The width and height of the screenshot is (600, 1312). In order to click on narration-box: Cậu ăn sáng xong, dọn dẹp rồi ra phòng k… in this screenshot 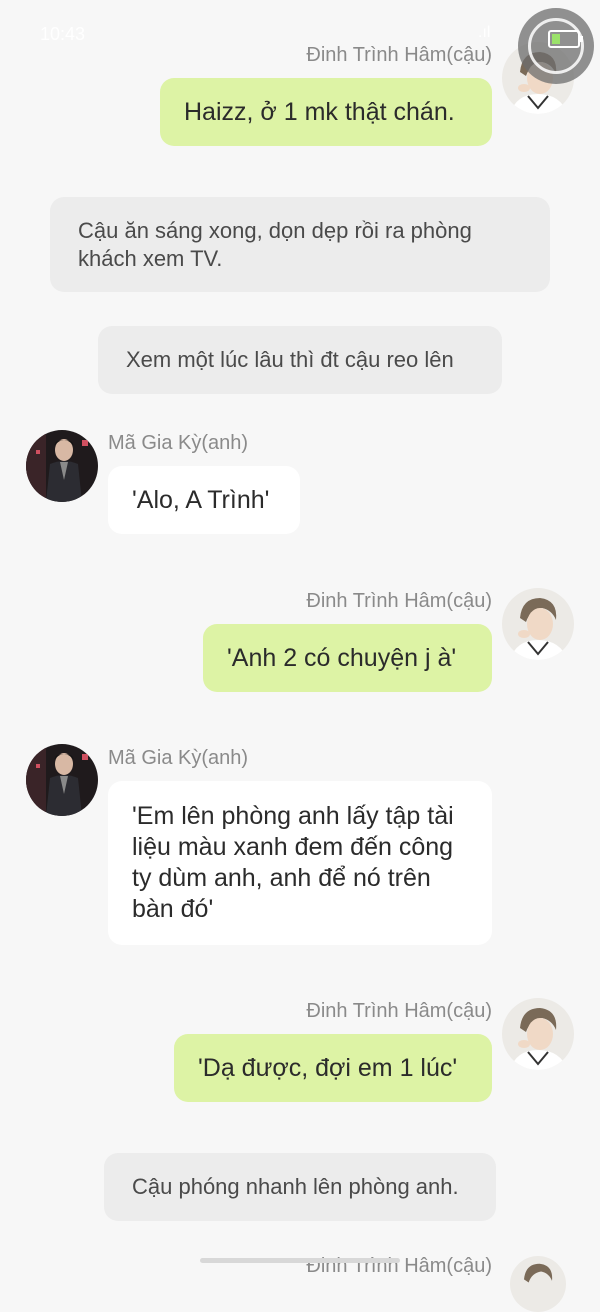, I will do `click(300, 244)`.